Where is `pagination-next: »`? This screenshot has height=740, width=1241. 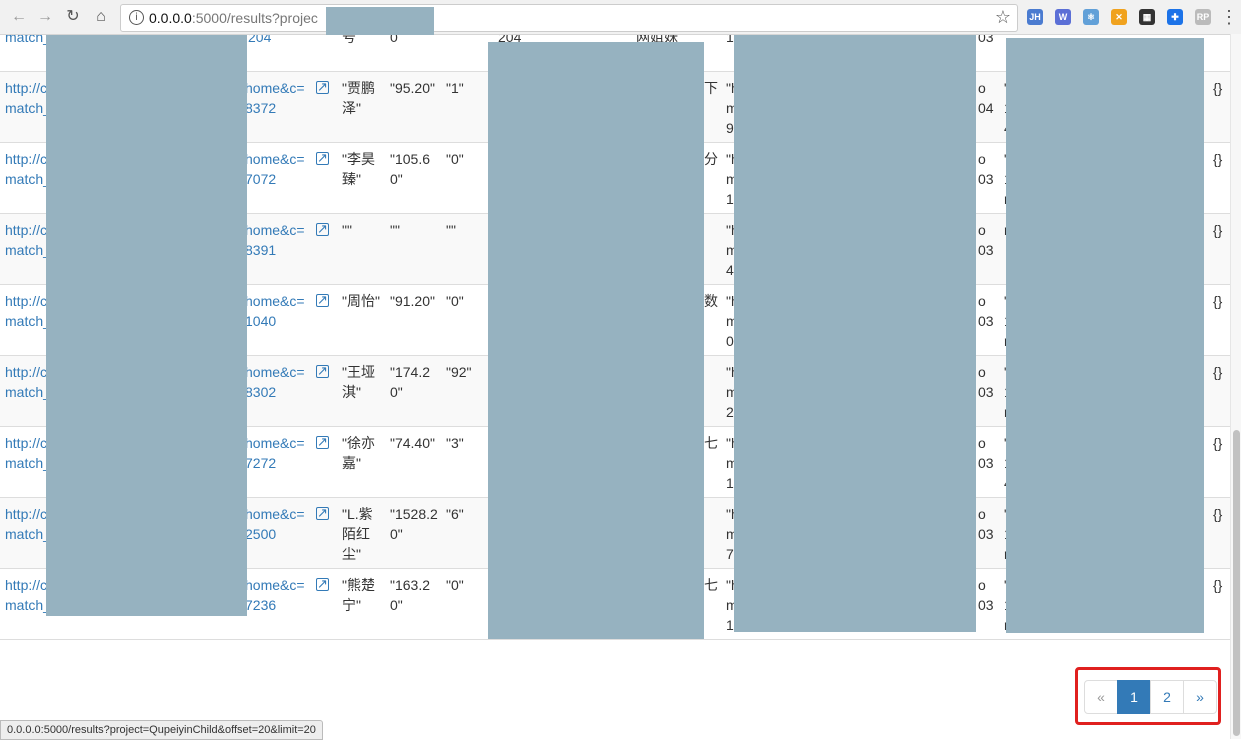 pagination-next: » is located at coordinates (1200, 697).